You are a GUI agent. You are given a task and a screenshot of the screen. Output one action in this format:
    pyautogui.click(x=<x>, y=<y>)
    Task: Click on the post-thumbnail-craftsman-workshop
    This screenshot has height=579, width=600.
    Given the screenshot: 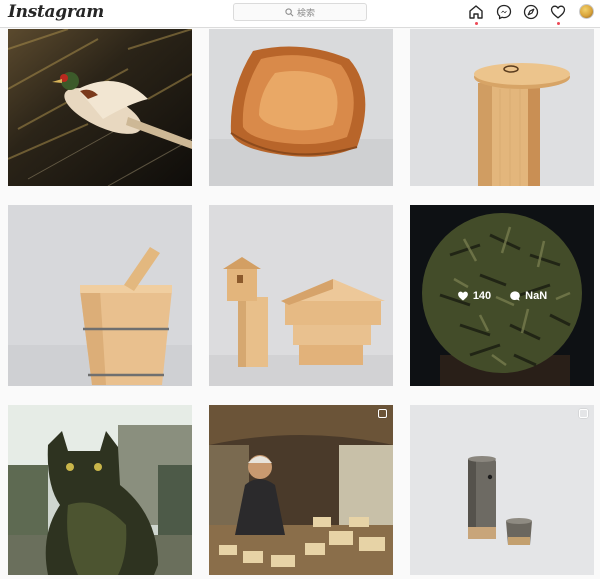 What is the action you would take?
    pyautogui.click(x=301, y=490)
    